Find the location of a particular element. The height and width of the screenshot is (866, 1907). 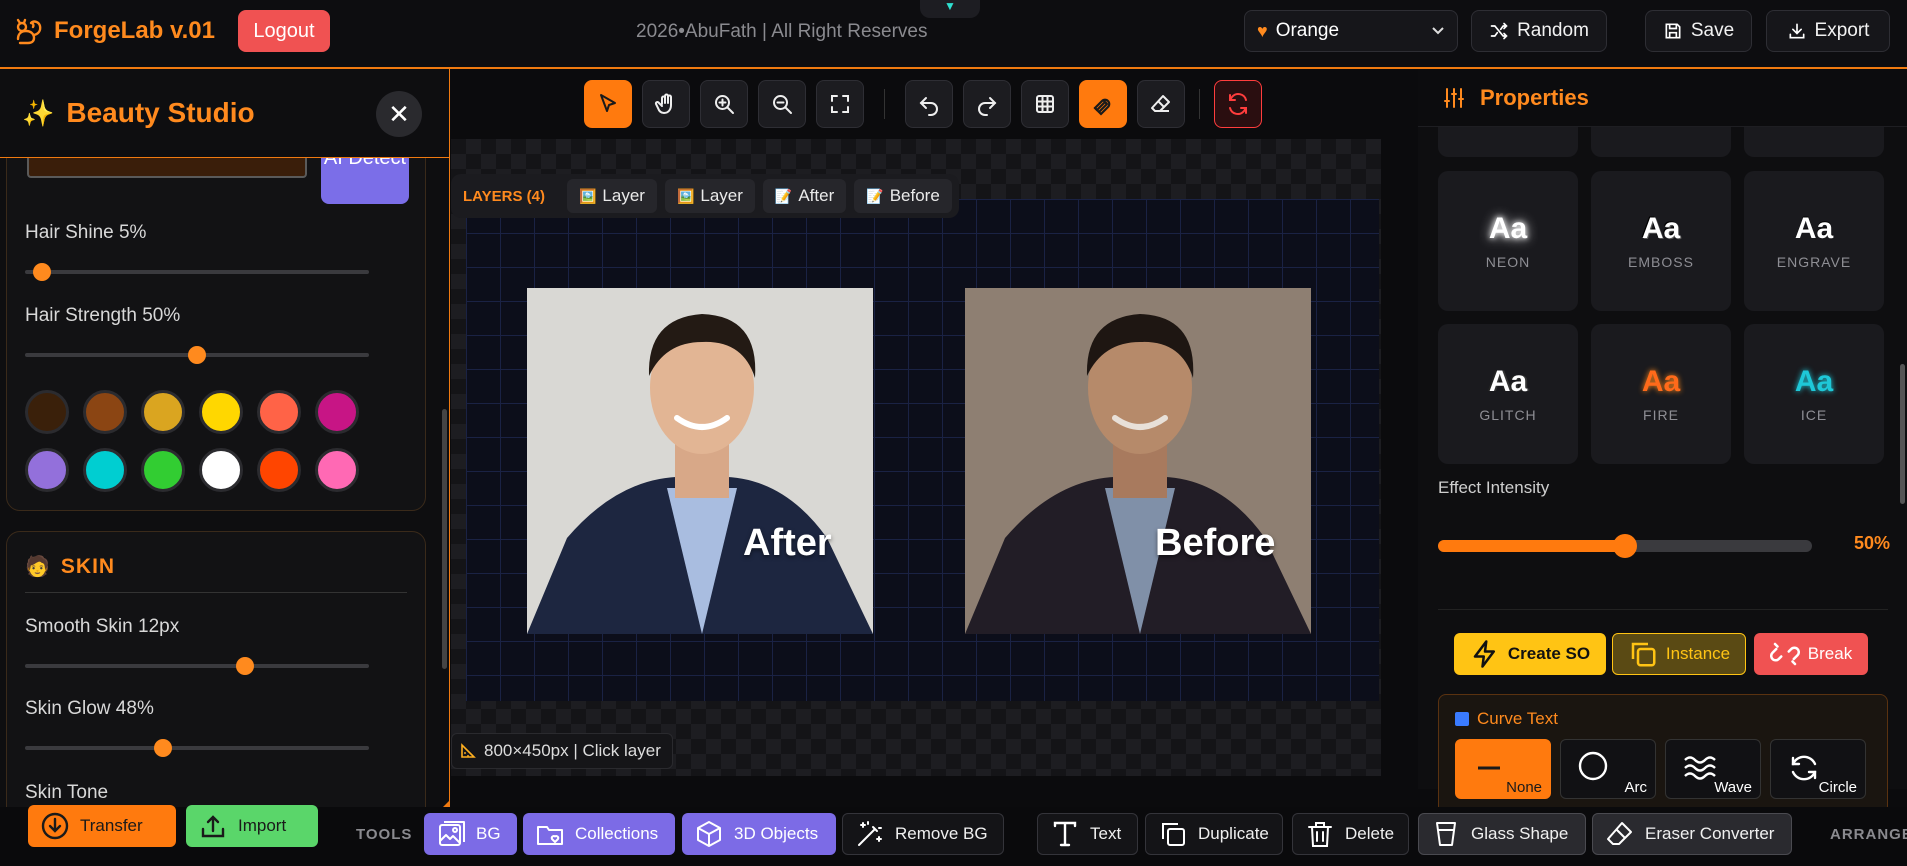

shuffle-icon is located at coordinates (1499, 31).